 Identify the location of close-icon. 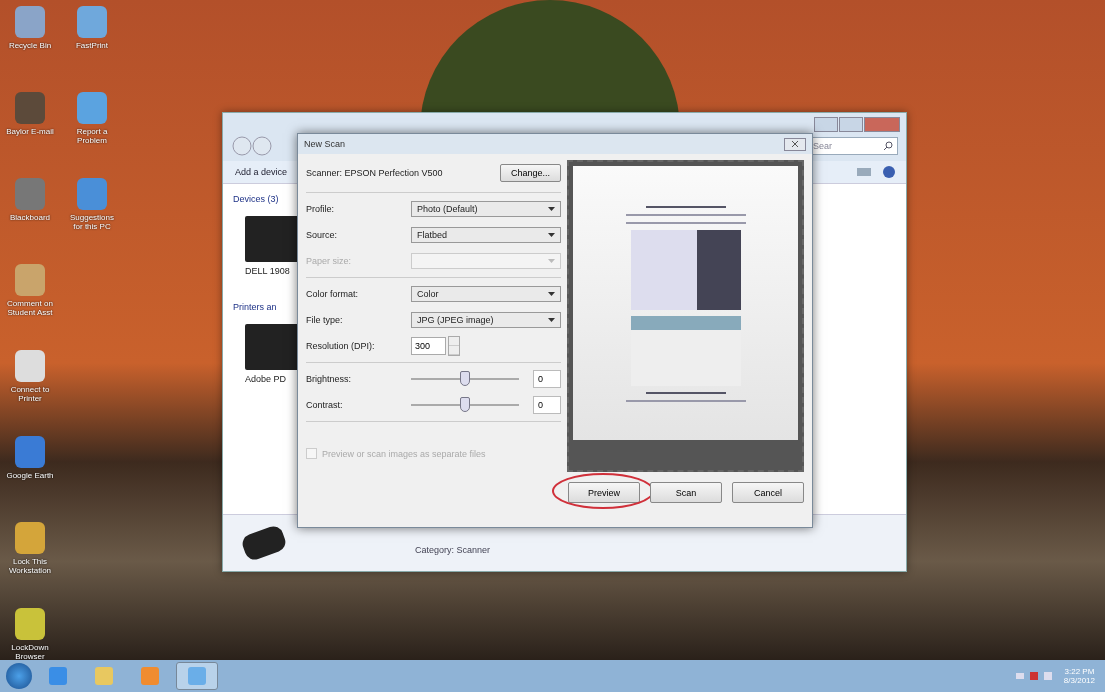
(795, 144).